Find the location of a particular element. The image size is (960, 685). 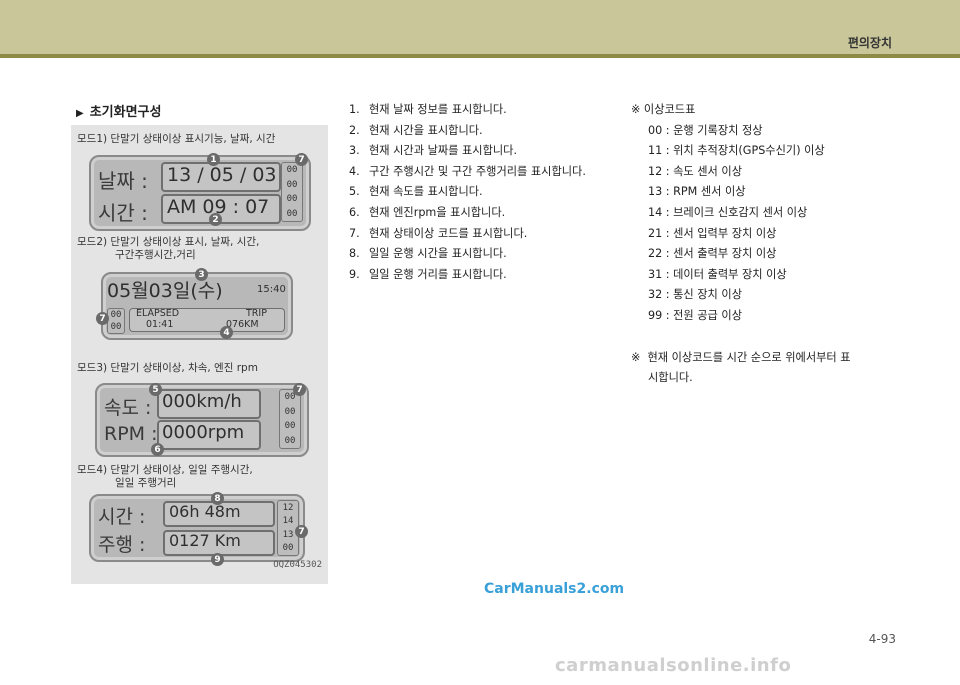

mode2-caption-line1: 모드2) 단말기 상태이상 표시, 날짜, 시간, is located at coordinates (168, 242).